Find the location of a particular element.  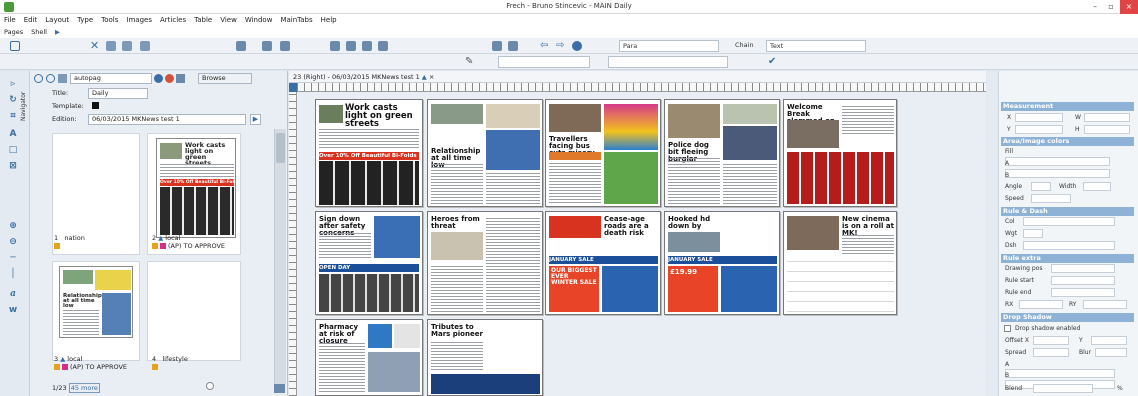

menu-edit: Edit is located at coordinates (31, 20).